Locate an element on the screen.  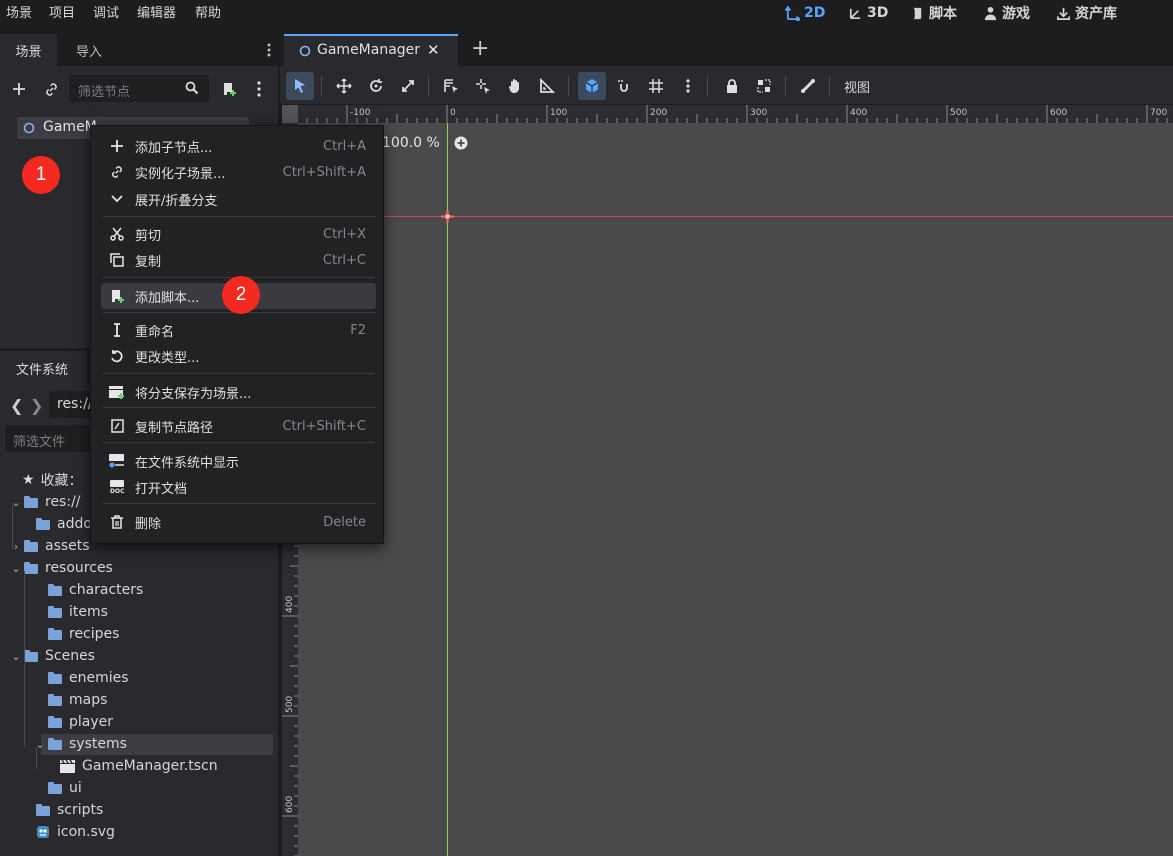
bone-icon is located at coordinates (808, 86).